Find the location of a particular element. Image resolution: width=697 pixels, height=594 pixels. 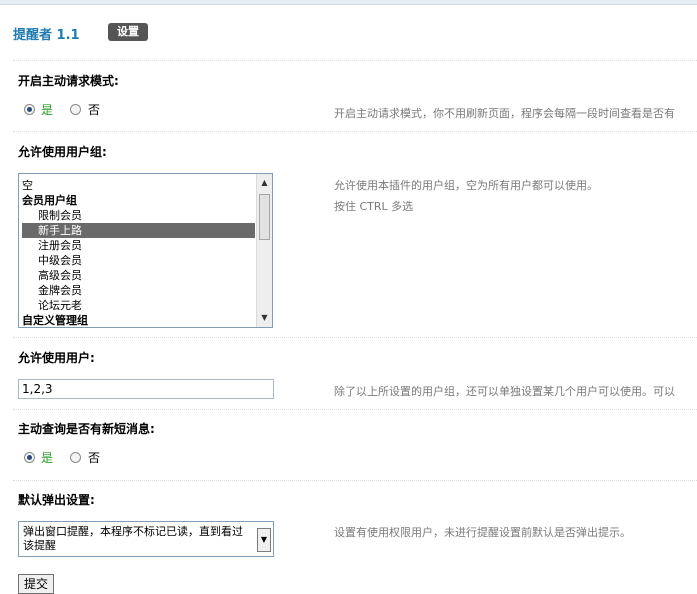

active-mode-yes-label: 是 is located at coordinates (47, 109).